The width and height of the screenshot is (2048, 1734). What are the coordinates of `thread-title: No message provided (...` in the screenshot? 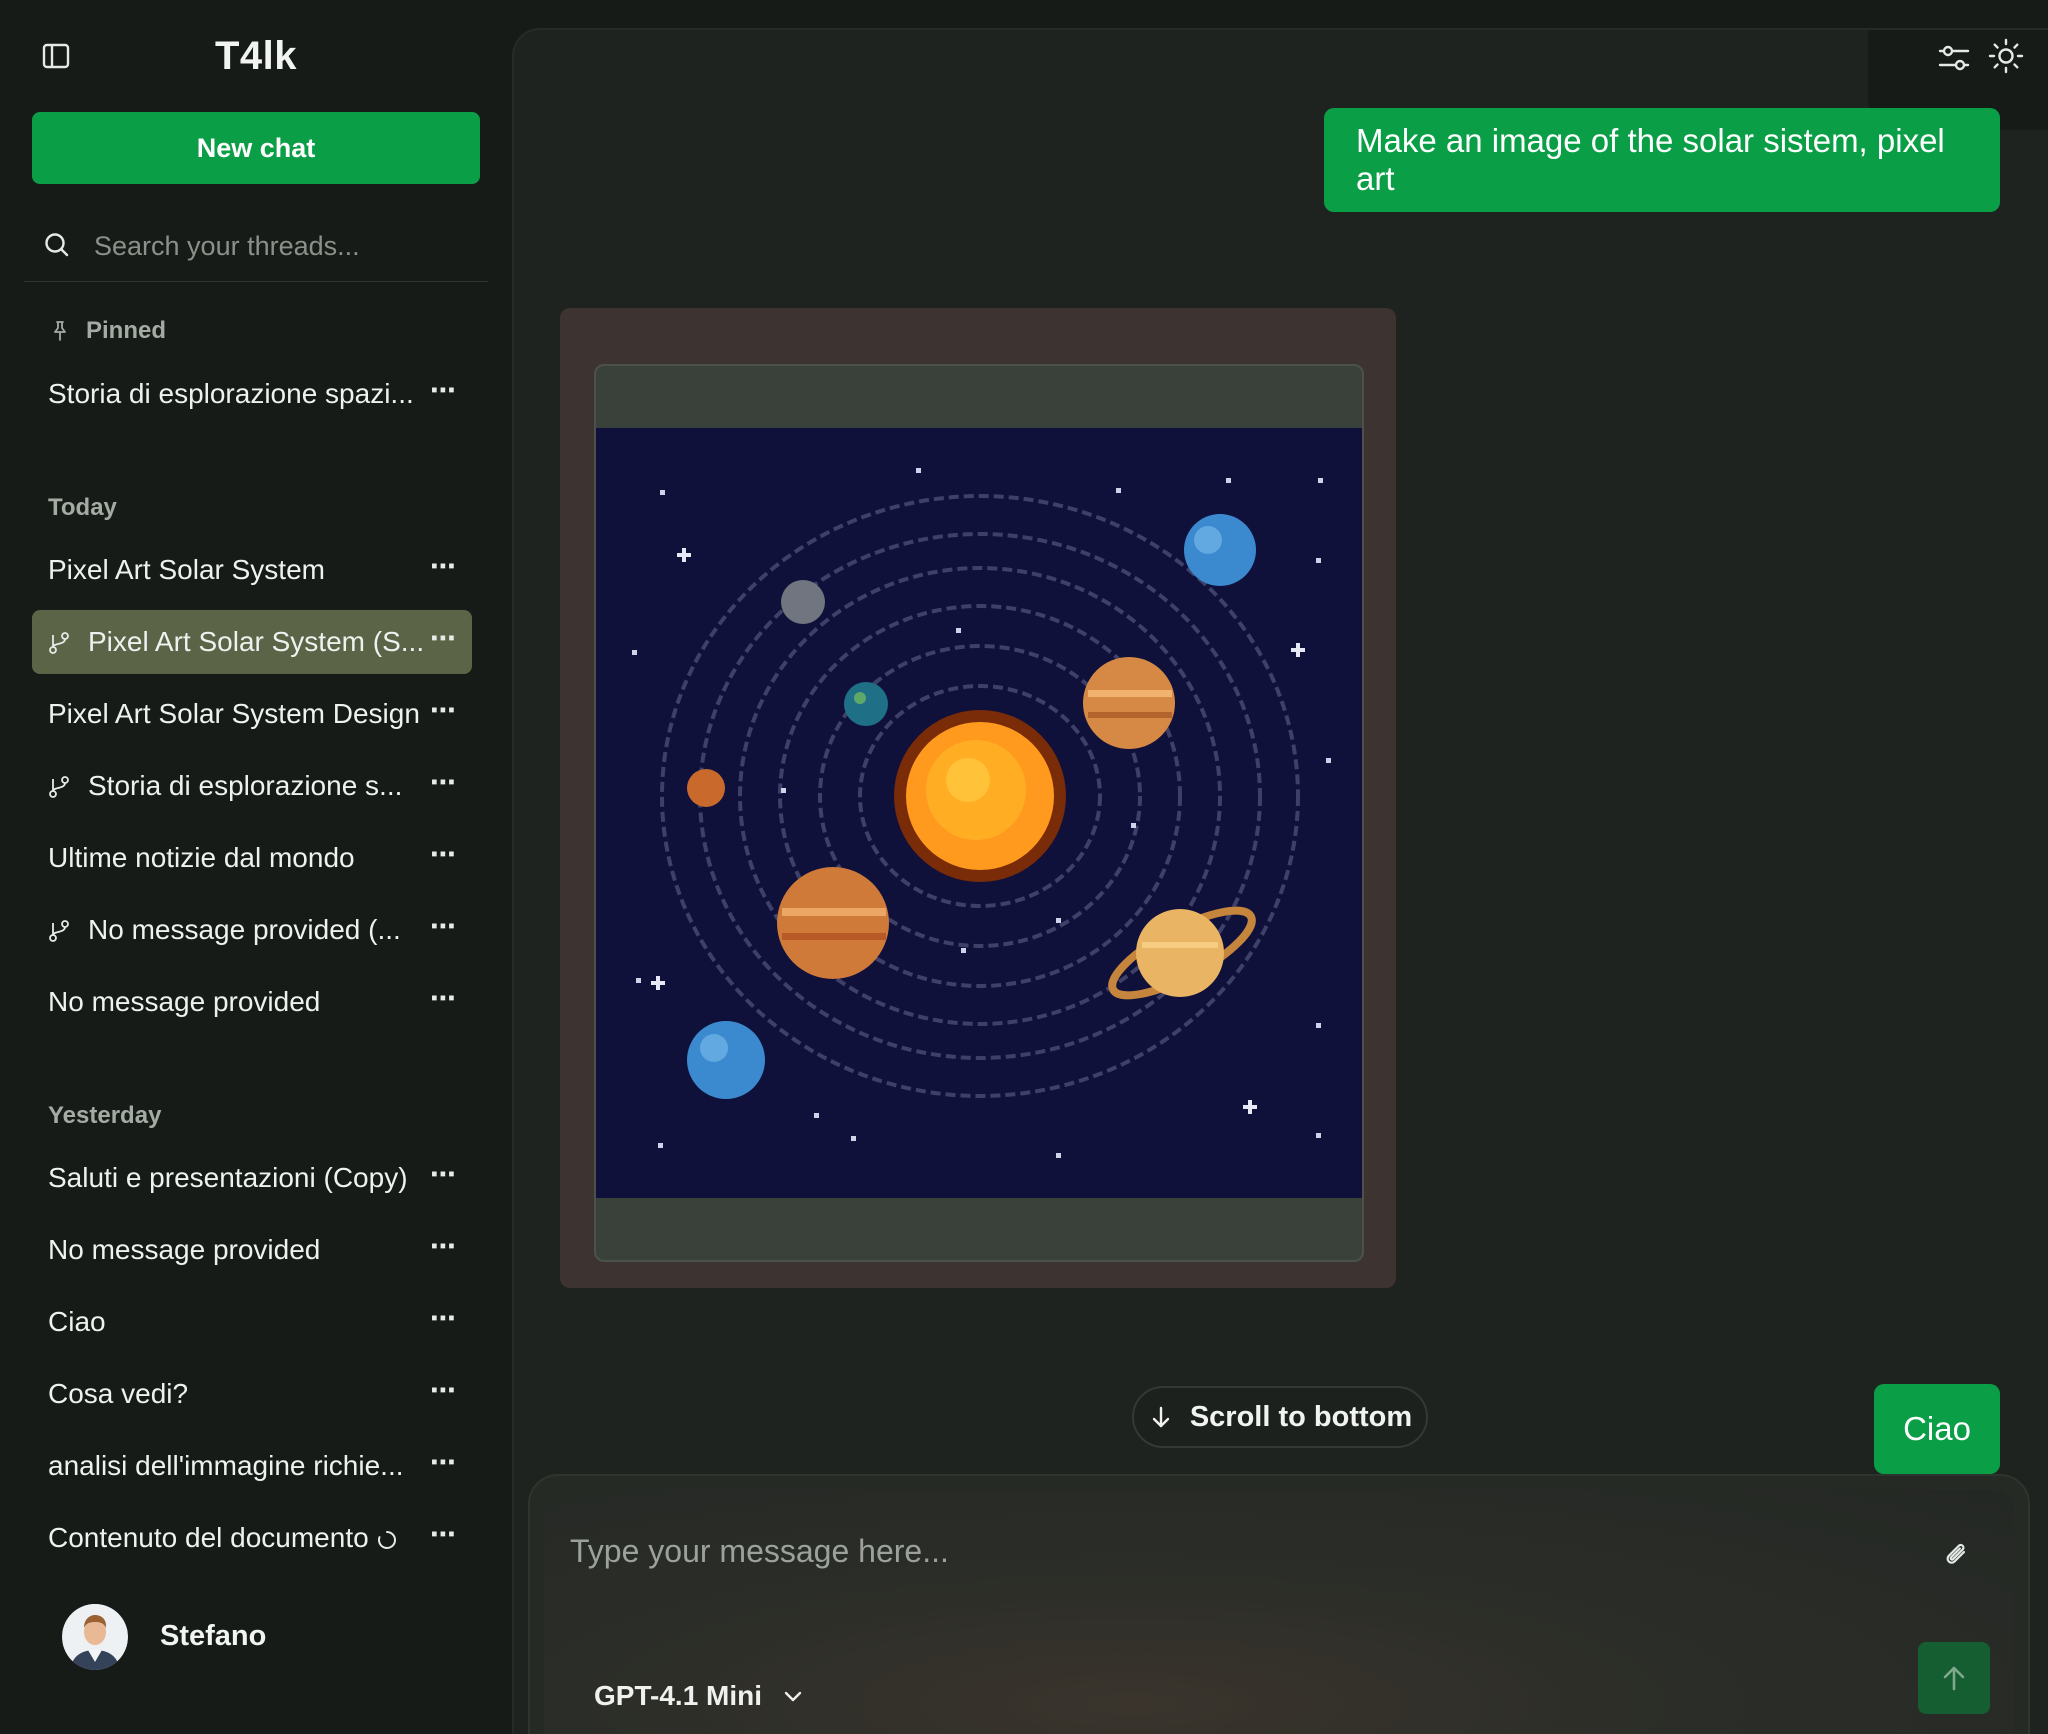 It's located at (244, 929).